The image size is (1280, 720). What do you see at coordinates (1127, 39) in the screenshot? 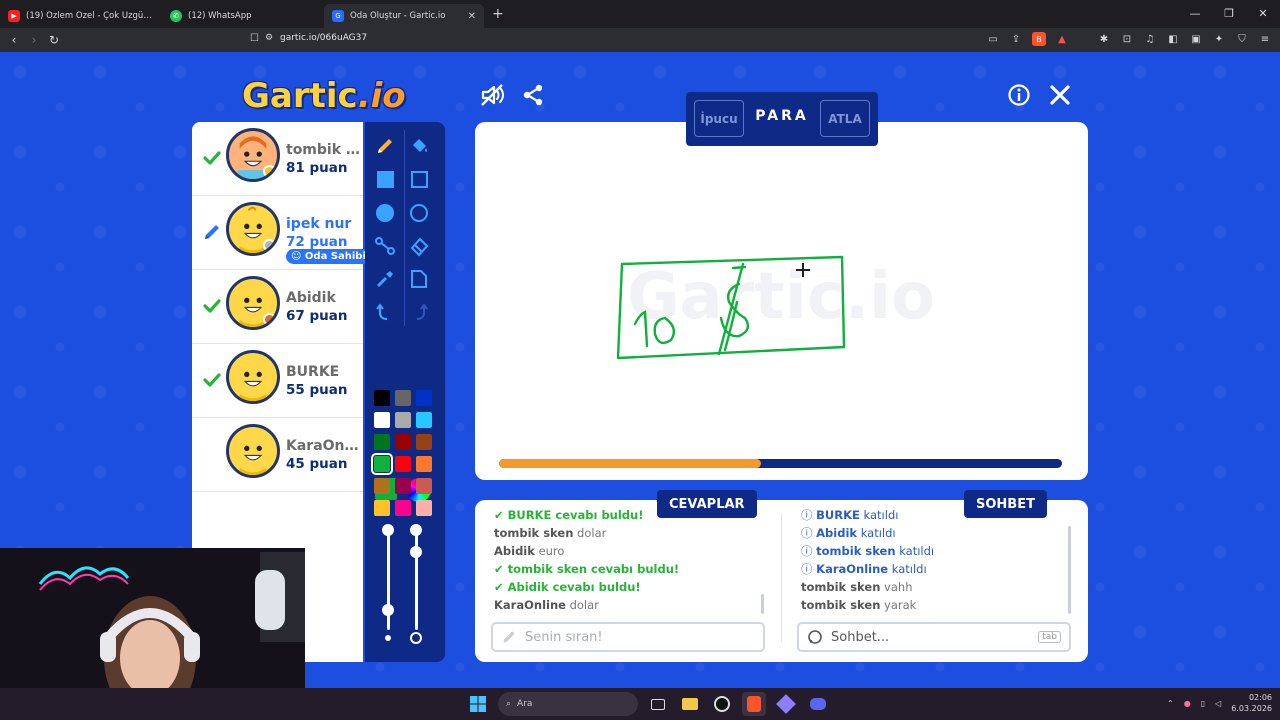
I see `screenshot-icon: ⊡` at bounding box center [1127, 39].